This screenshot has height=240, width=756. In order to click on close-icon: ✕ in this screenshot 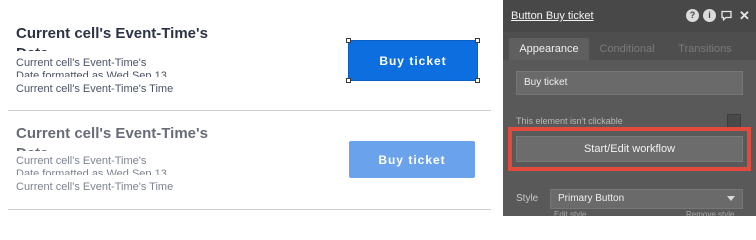, I will do `click(744, 15)`.